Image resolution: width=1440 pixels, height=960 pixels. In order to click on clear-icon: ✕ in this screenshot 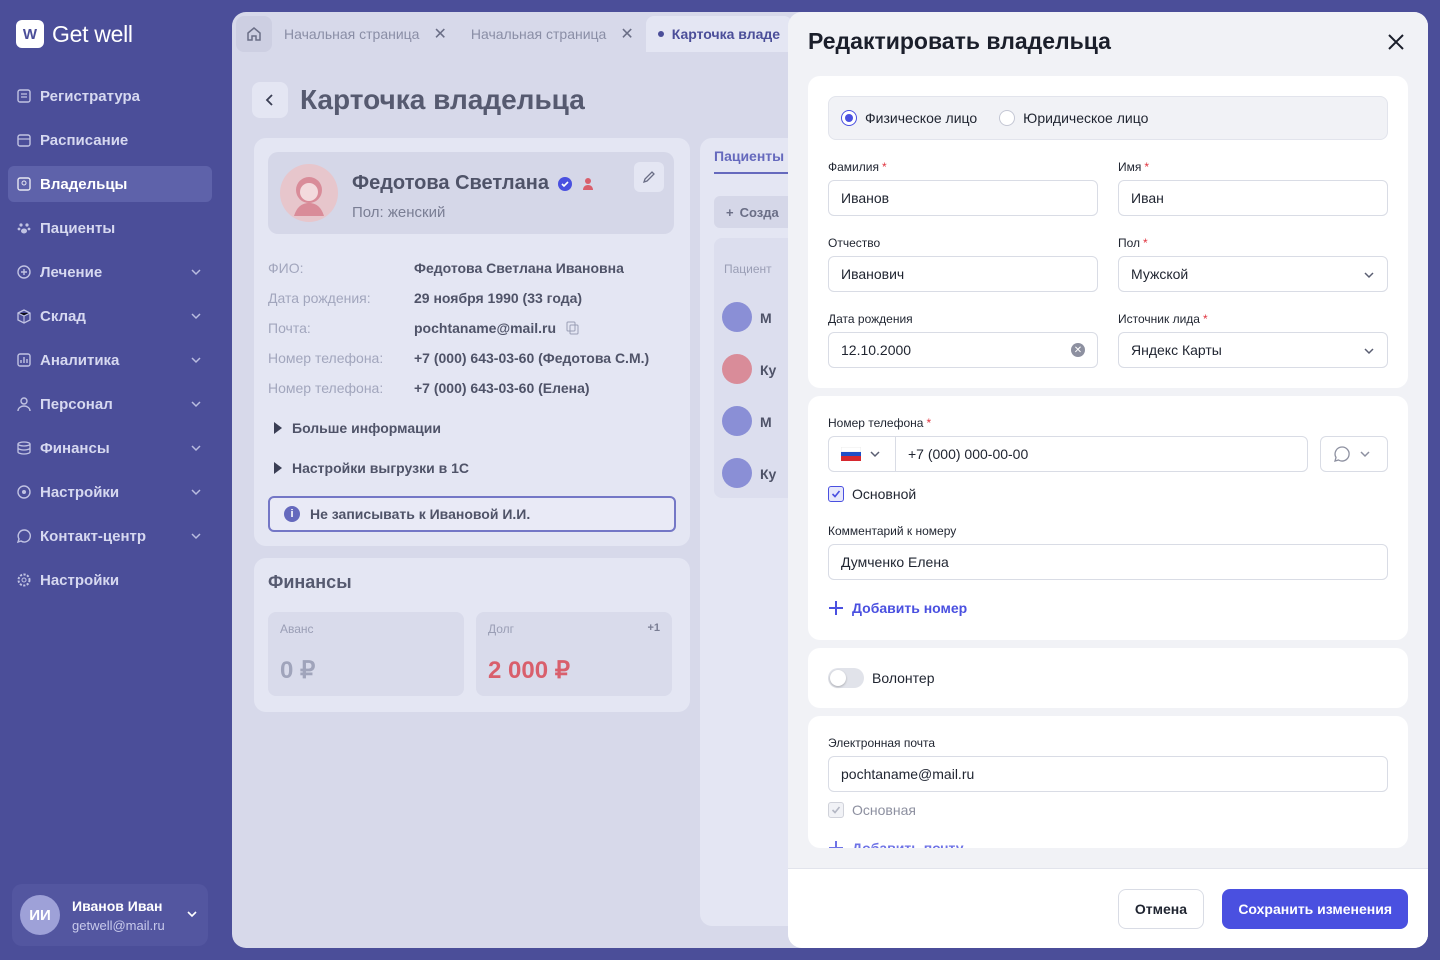, I will do `click(1078, 350)`.